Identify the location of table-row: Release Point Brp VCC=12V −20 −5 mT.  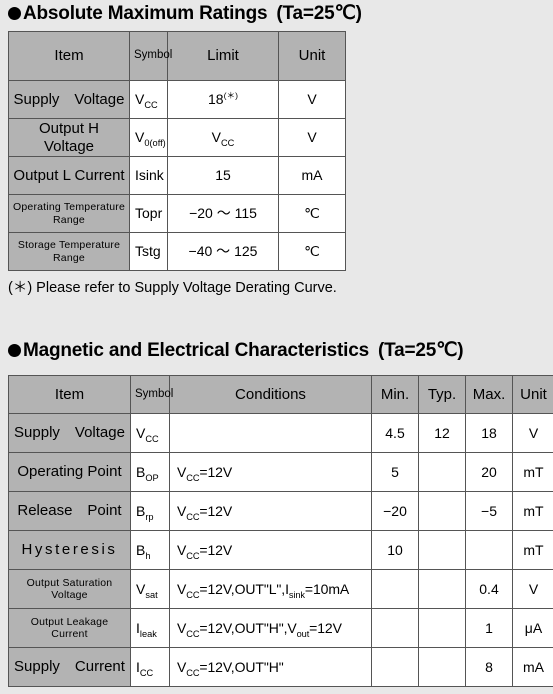
(280, 511).